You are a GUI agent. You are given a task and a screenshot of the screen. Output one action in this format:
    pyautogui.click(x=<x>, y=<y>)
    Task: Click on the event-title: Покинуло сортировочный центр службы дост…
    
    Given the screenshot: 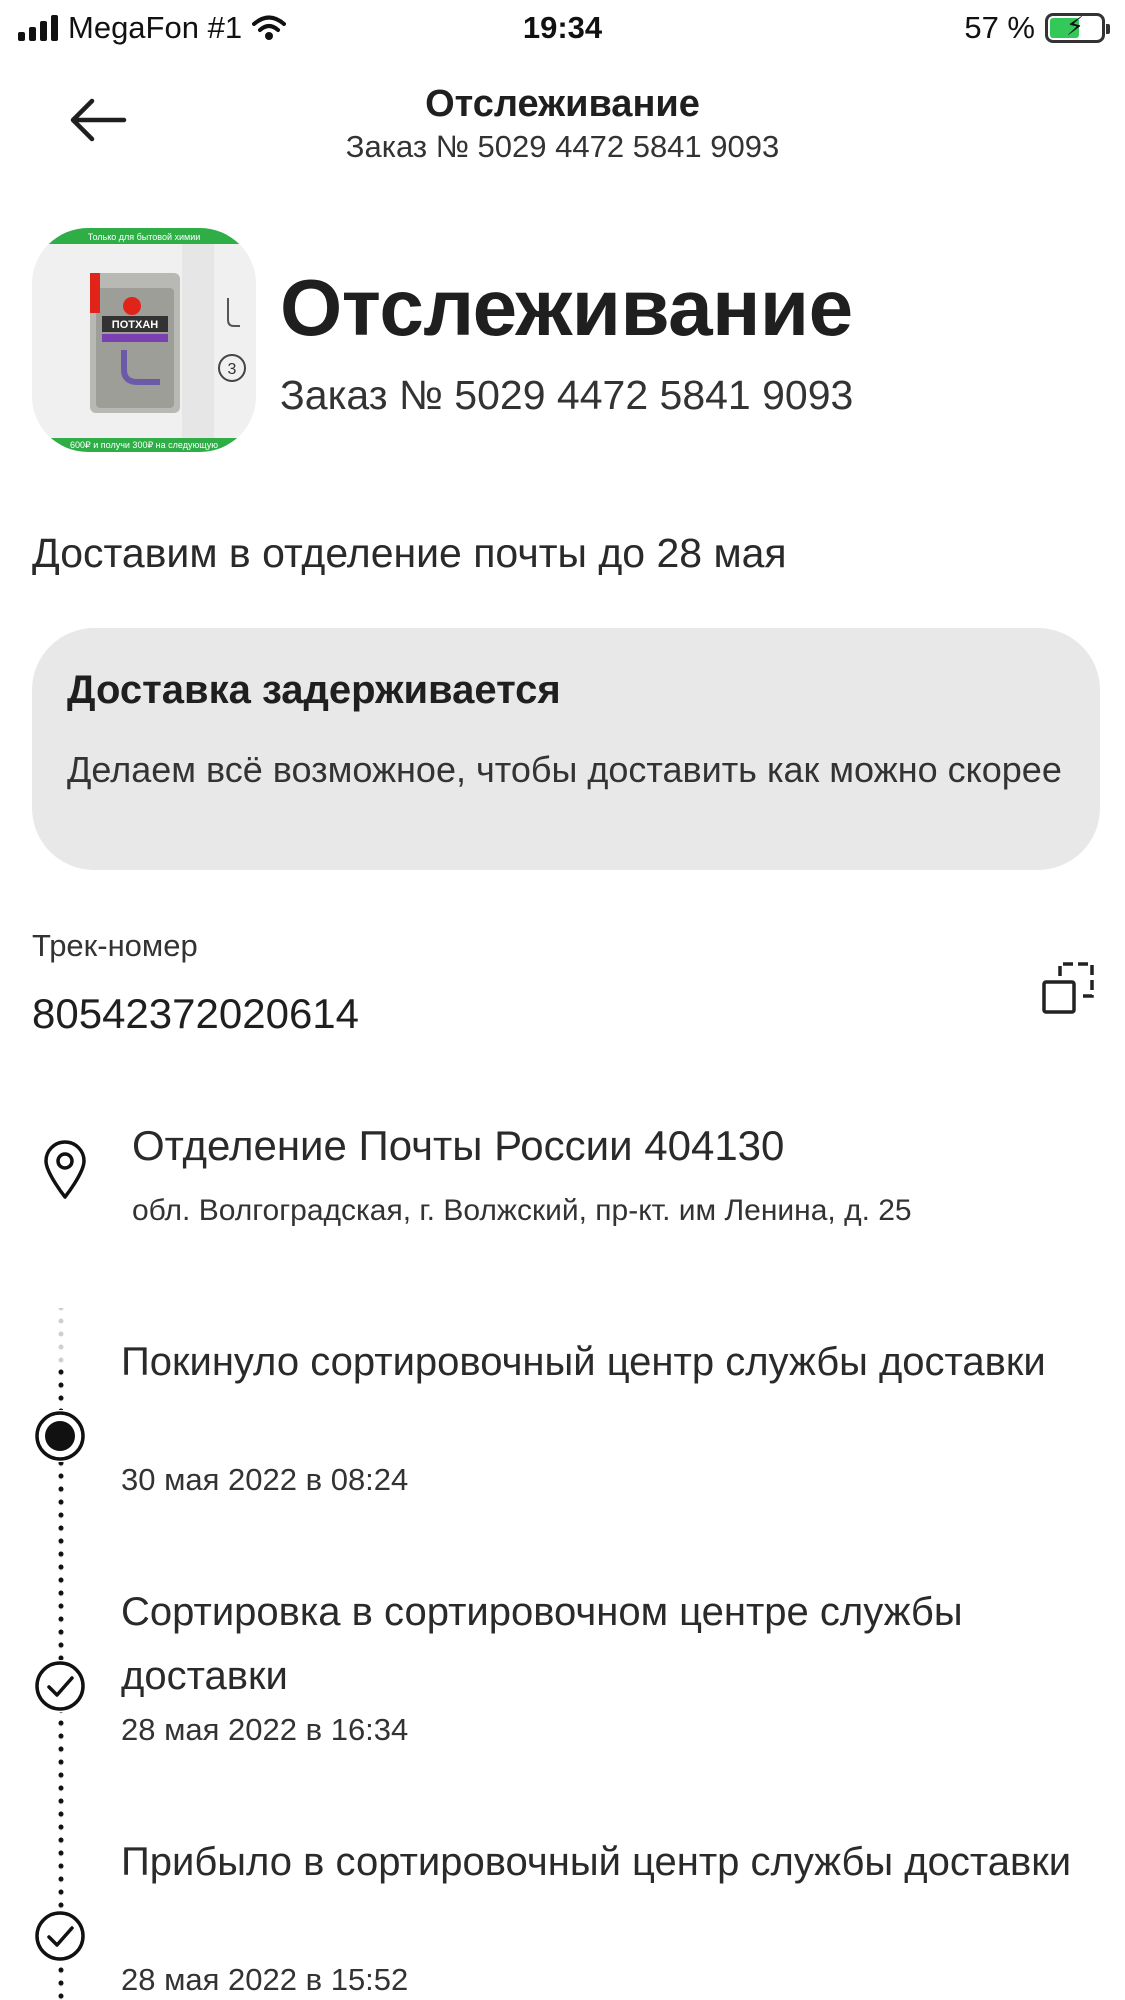 What is the action you would take?
    pyautogui.click(x=583, y=1362)
    